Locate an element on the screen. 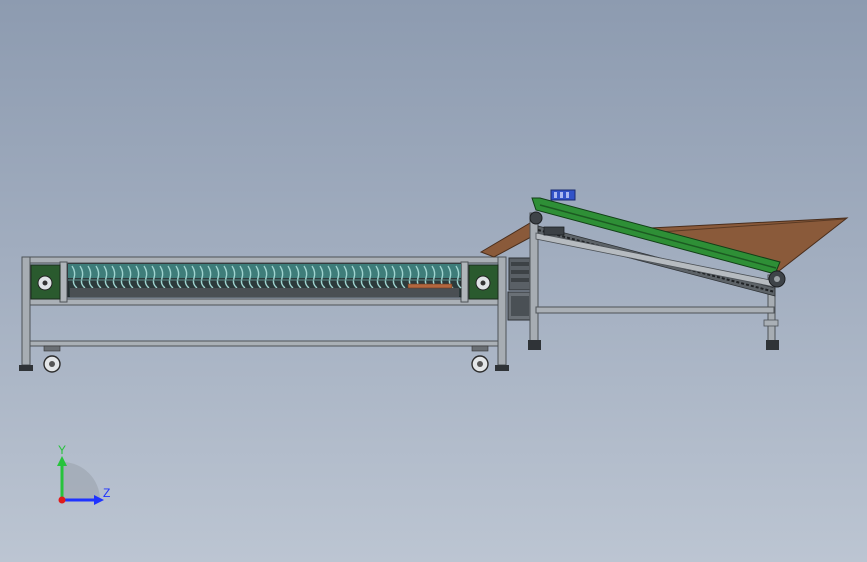 Image resolution: width=867 pixels, height=562 pixels. roller-sorting-conveyor is located at coordinates (264, 314).